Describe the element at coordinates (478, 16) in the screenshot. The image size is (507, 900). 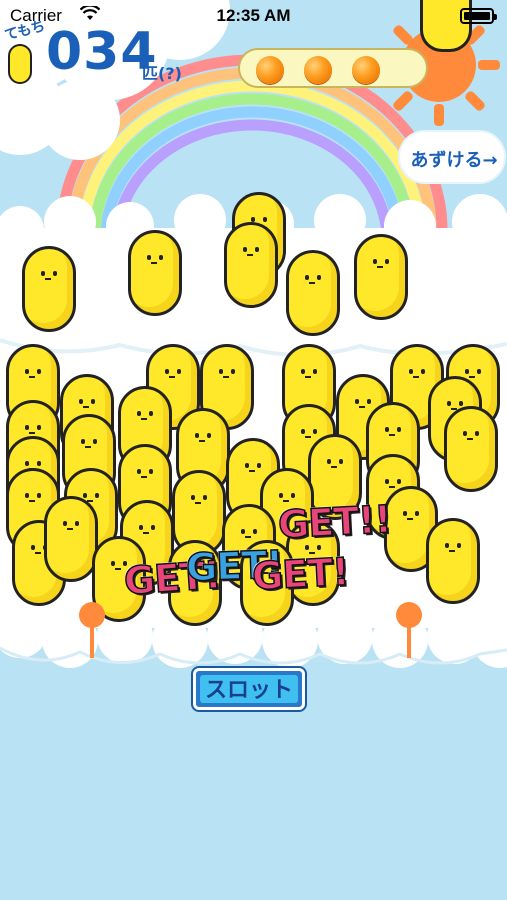
I see `battery-icon` at that location.